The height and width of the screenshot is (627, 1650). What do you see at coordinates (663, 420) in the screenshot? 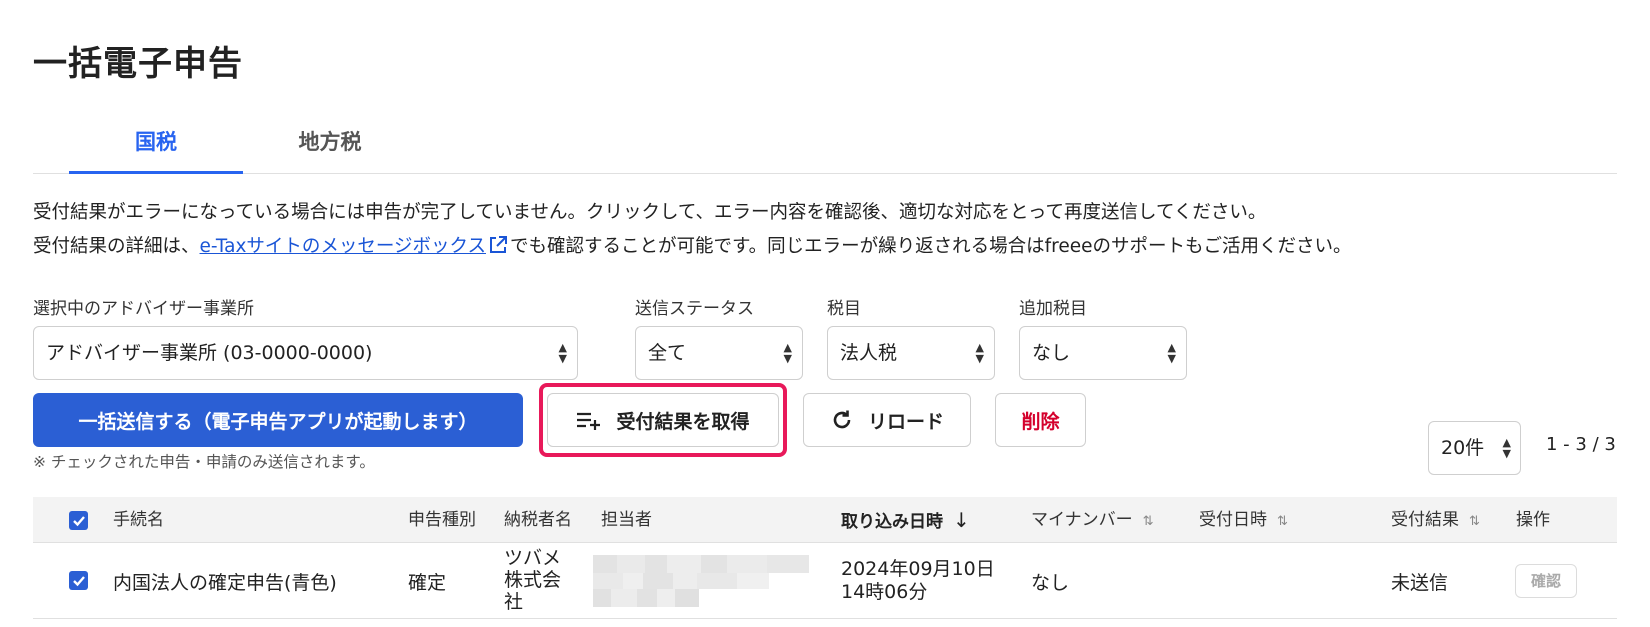
I see `fetch-results-button: 受付結果を取得` at bounding box center [663, 420].